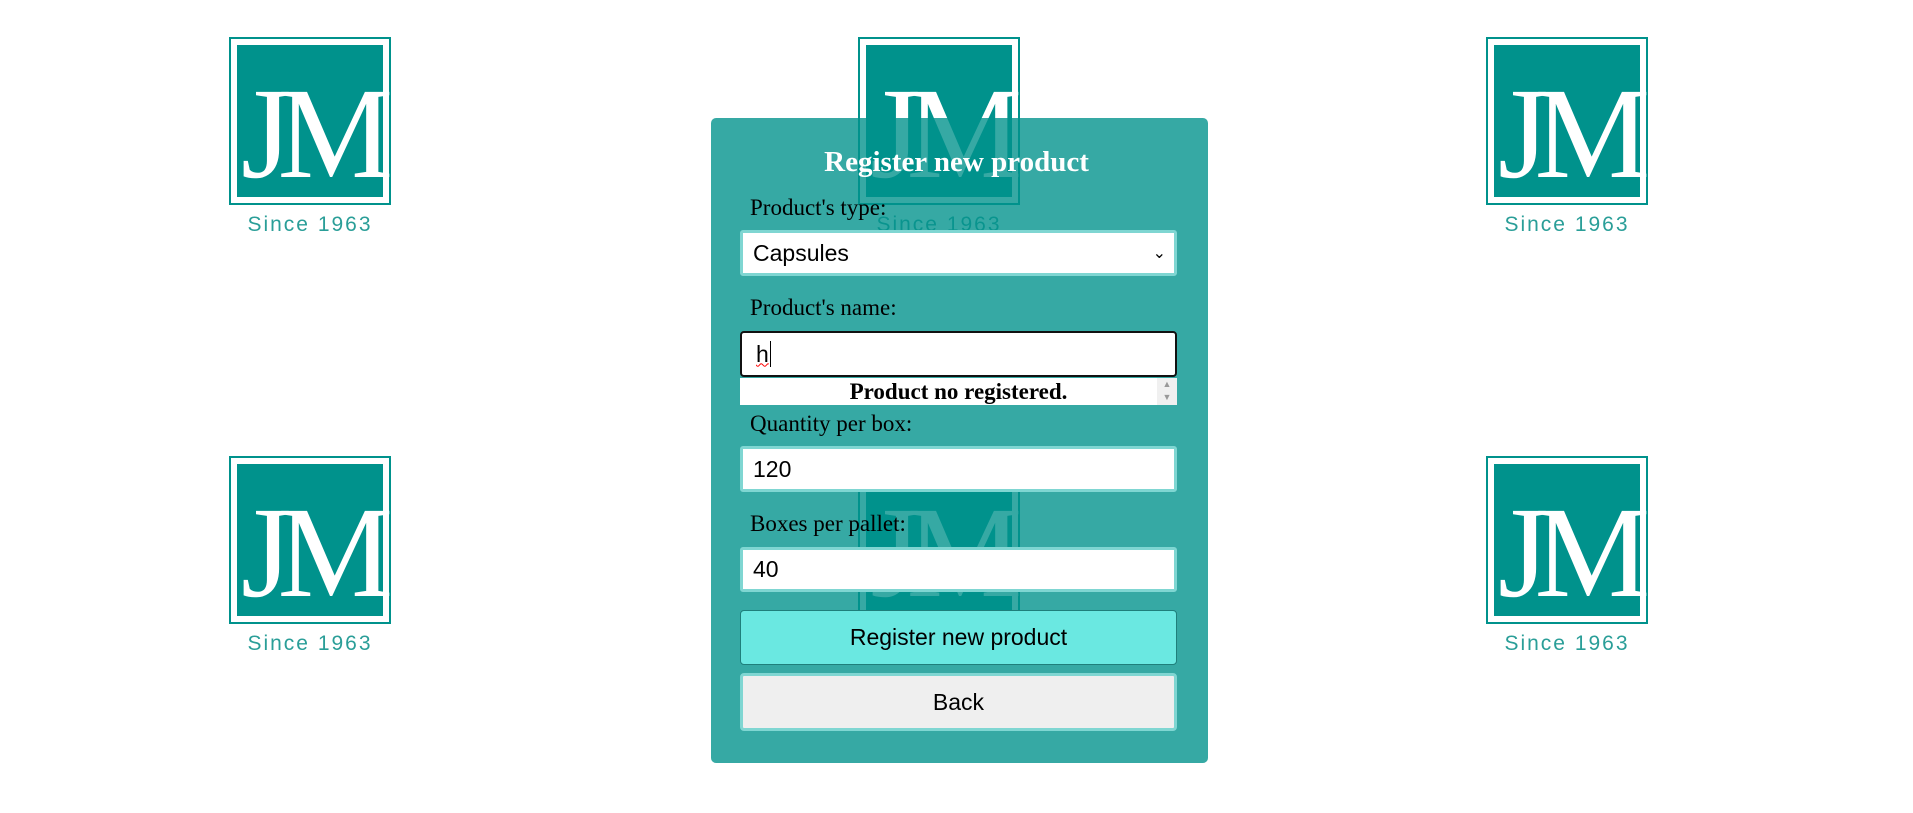 This screenshot has width=1913, height=813. I want to click on quantity-value: 120, so click(772, 468).